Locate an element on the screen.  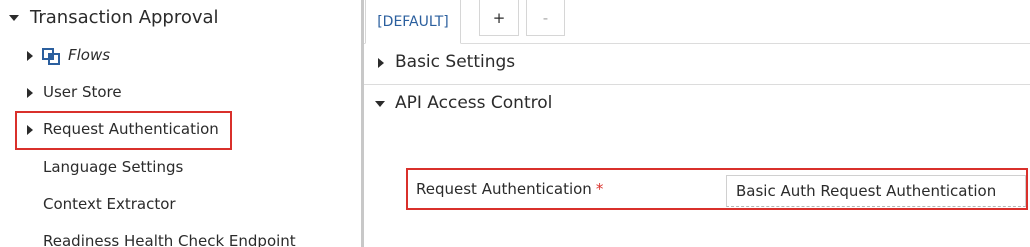
request-authentication-field: Request Authentication * is located at coordinates (717, 189).